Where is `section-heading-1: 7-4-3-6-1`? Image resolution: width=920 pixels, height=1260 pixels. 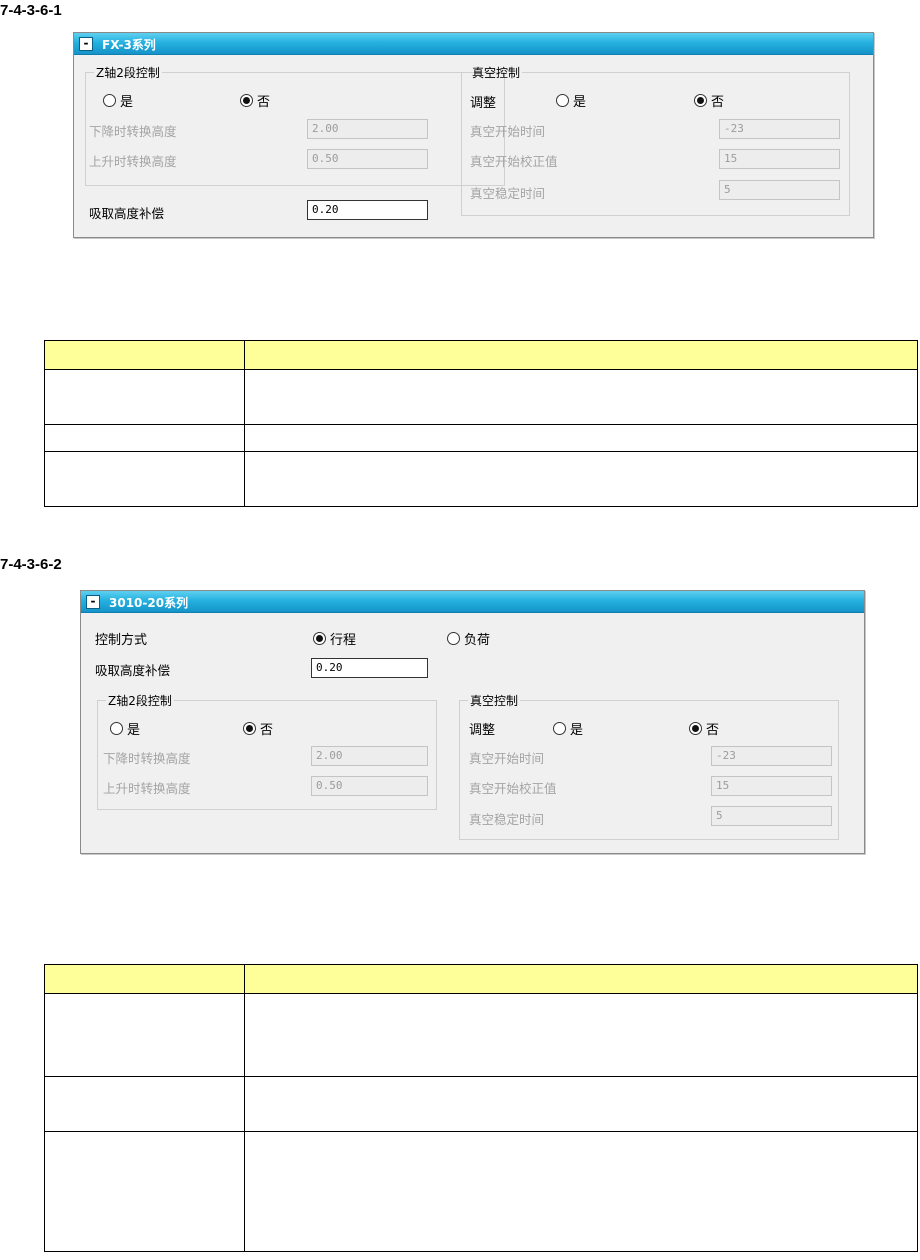
section-heading-1: 7-4-3-6-1 is located at coordinates (31, 10).